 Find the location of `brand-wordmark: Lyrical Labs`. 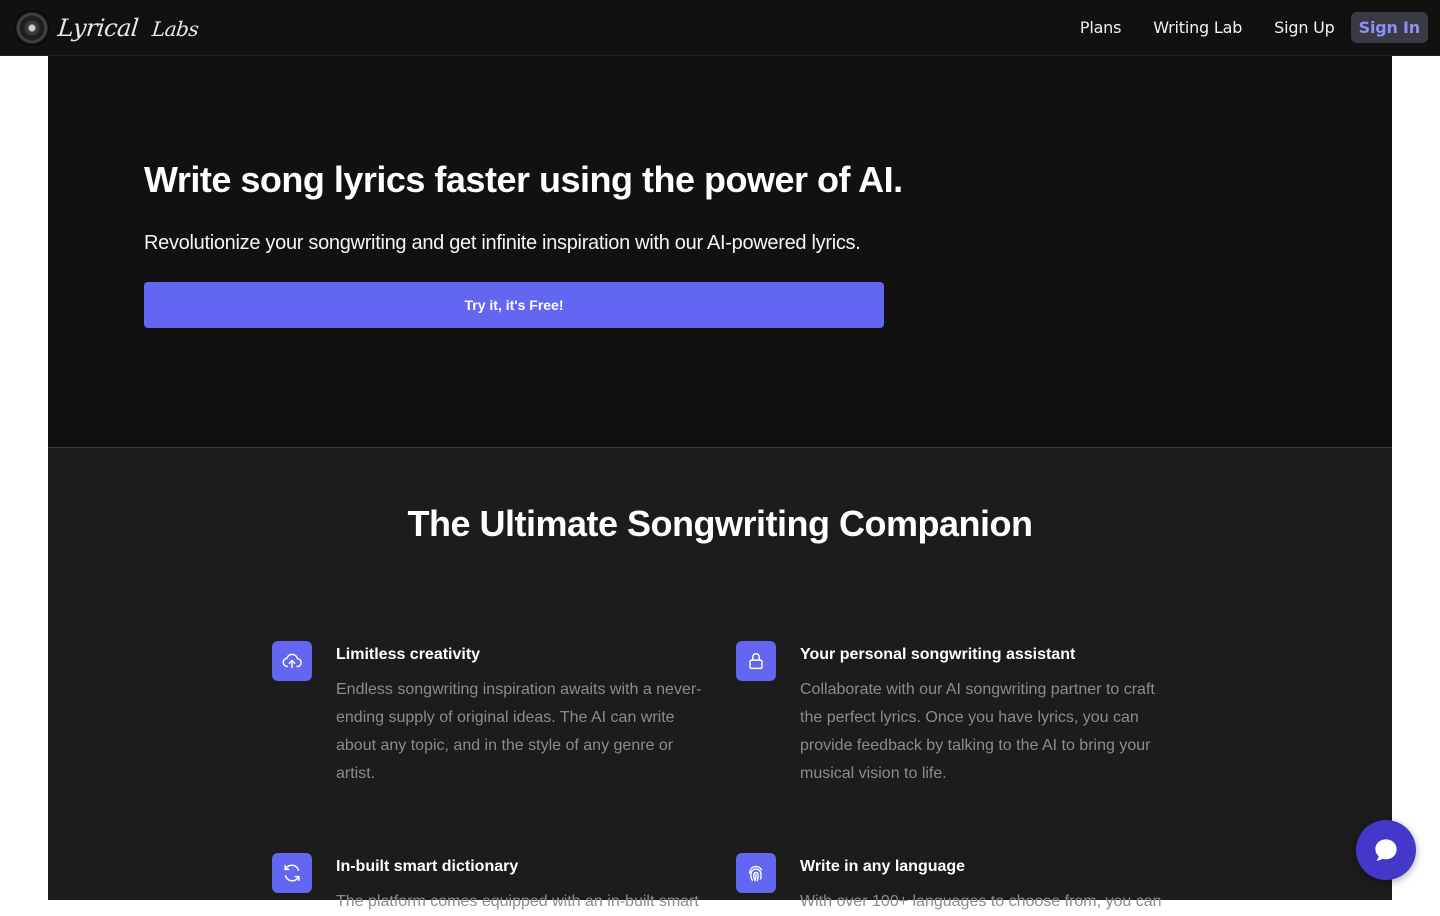

brand-wordmark: Lyrical Labs is located at coordinates (128, 28).